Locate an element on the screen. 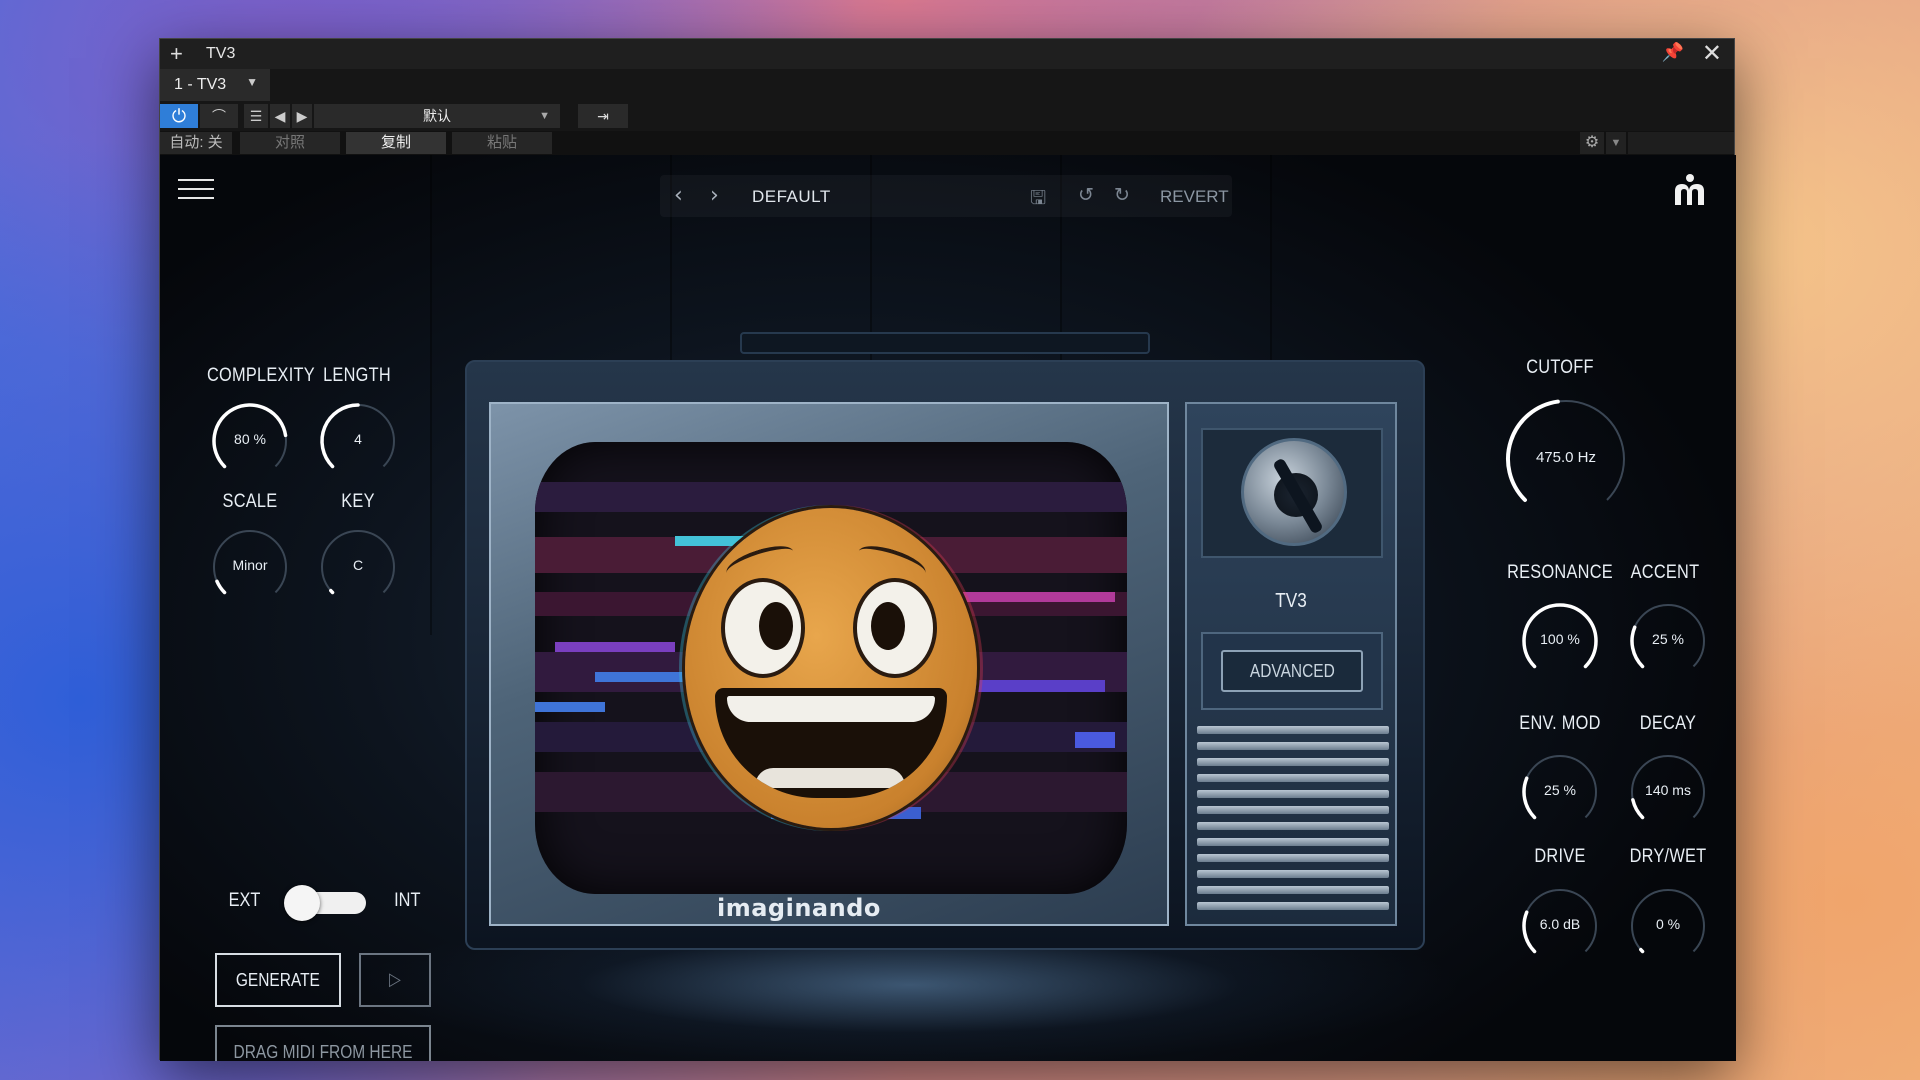 This screenshot has height=1080, width=1920. compare-button: 对照 is located at coordinates (290, 143).